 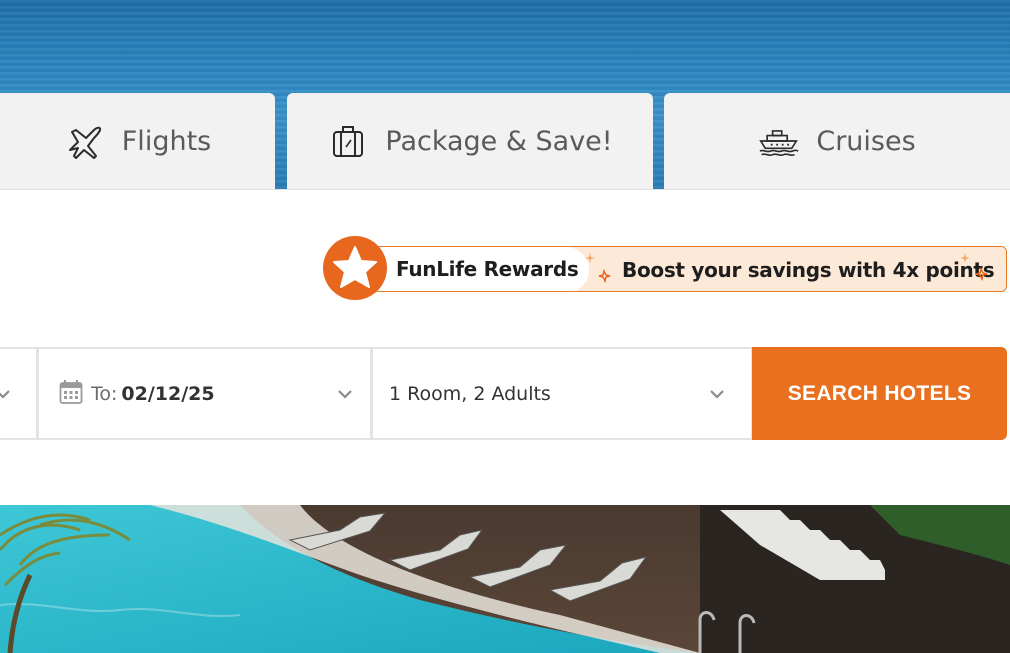 I want to click on calendar-icon, so click(x=71, y=394).